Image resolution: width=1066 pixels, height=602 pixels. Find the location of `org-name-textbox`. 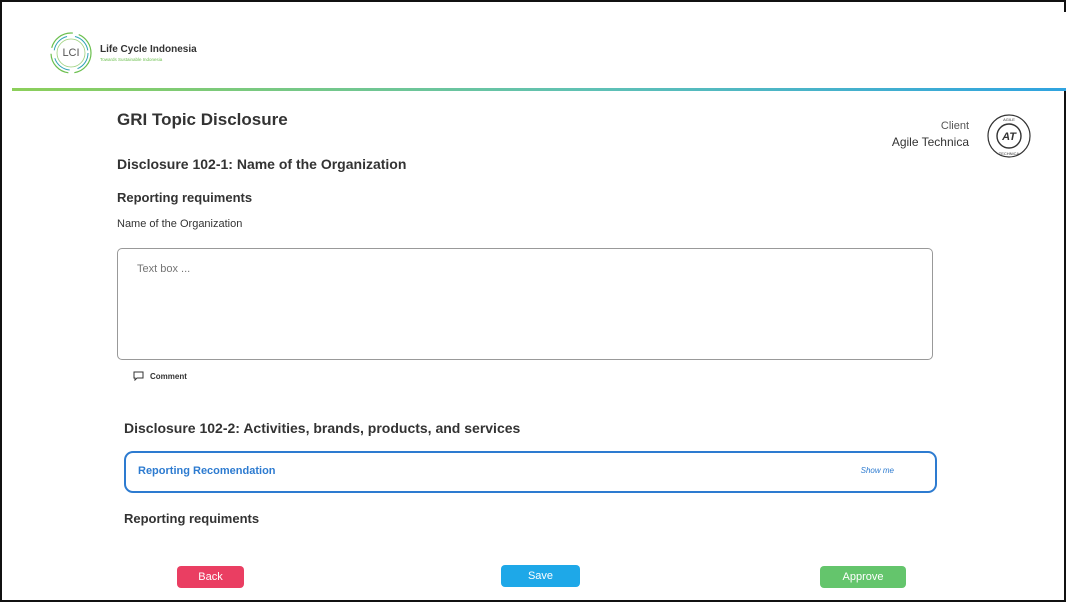

org-name-textbox is located at coordinates (525, 304).